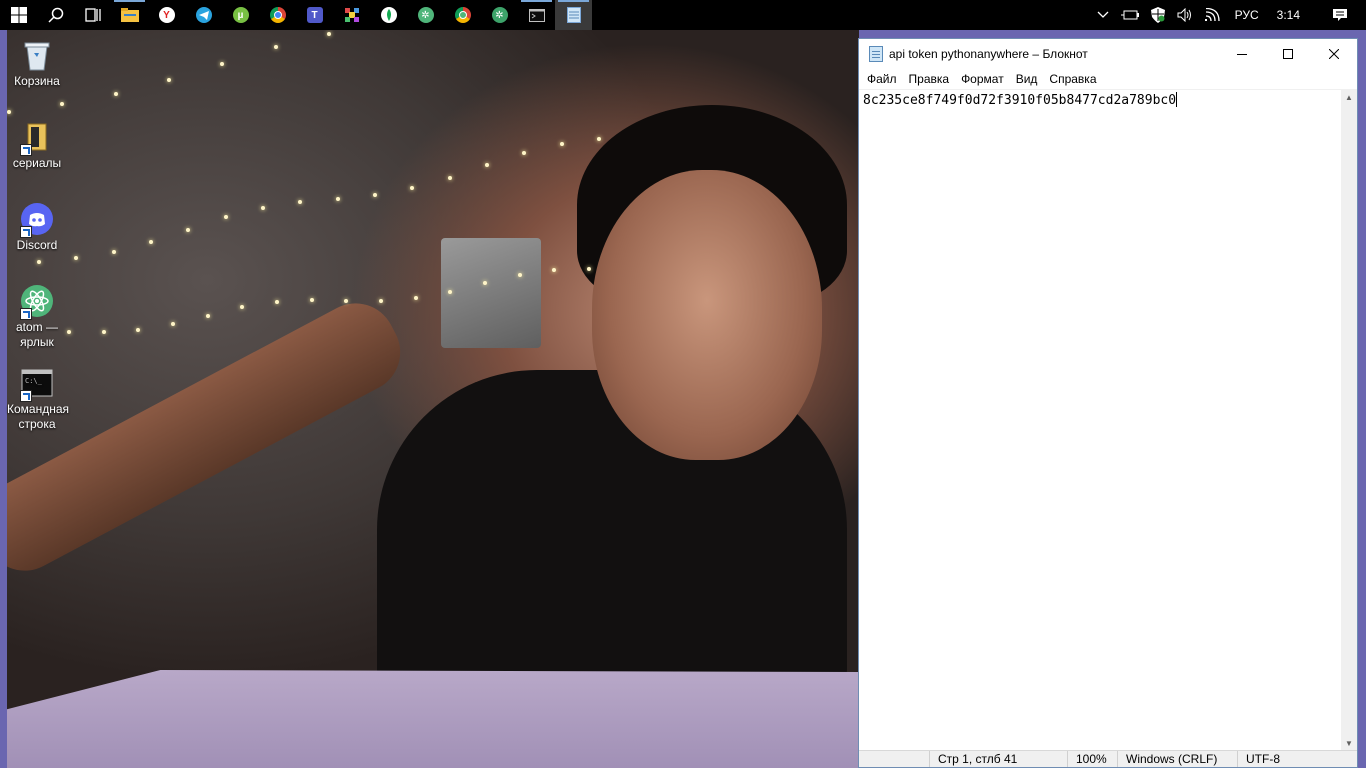  I want to click on battery-tray-button, so click(1130, 15).